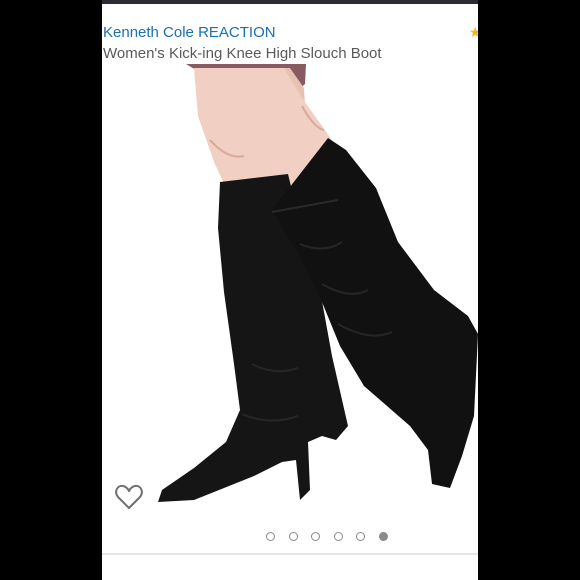 The width and height of the screenshot is (580, 580). What do you see at coordinates (473, 32) in the screenshot?
I see `star-icon: ★` at bounding box center [473, 32].